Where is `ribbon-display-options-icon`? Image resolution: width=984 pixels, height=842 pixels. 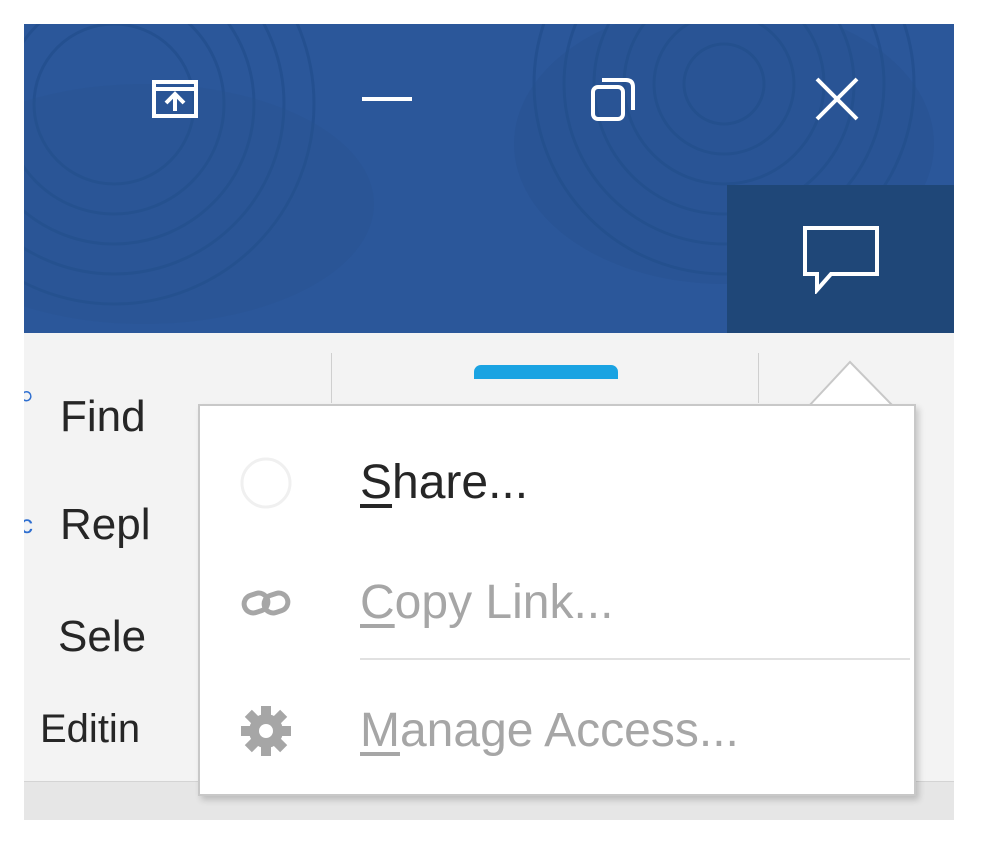 ribbon-display-options-icon is located at coordinates (175, 99).